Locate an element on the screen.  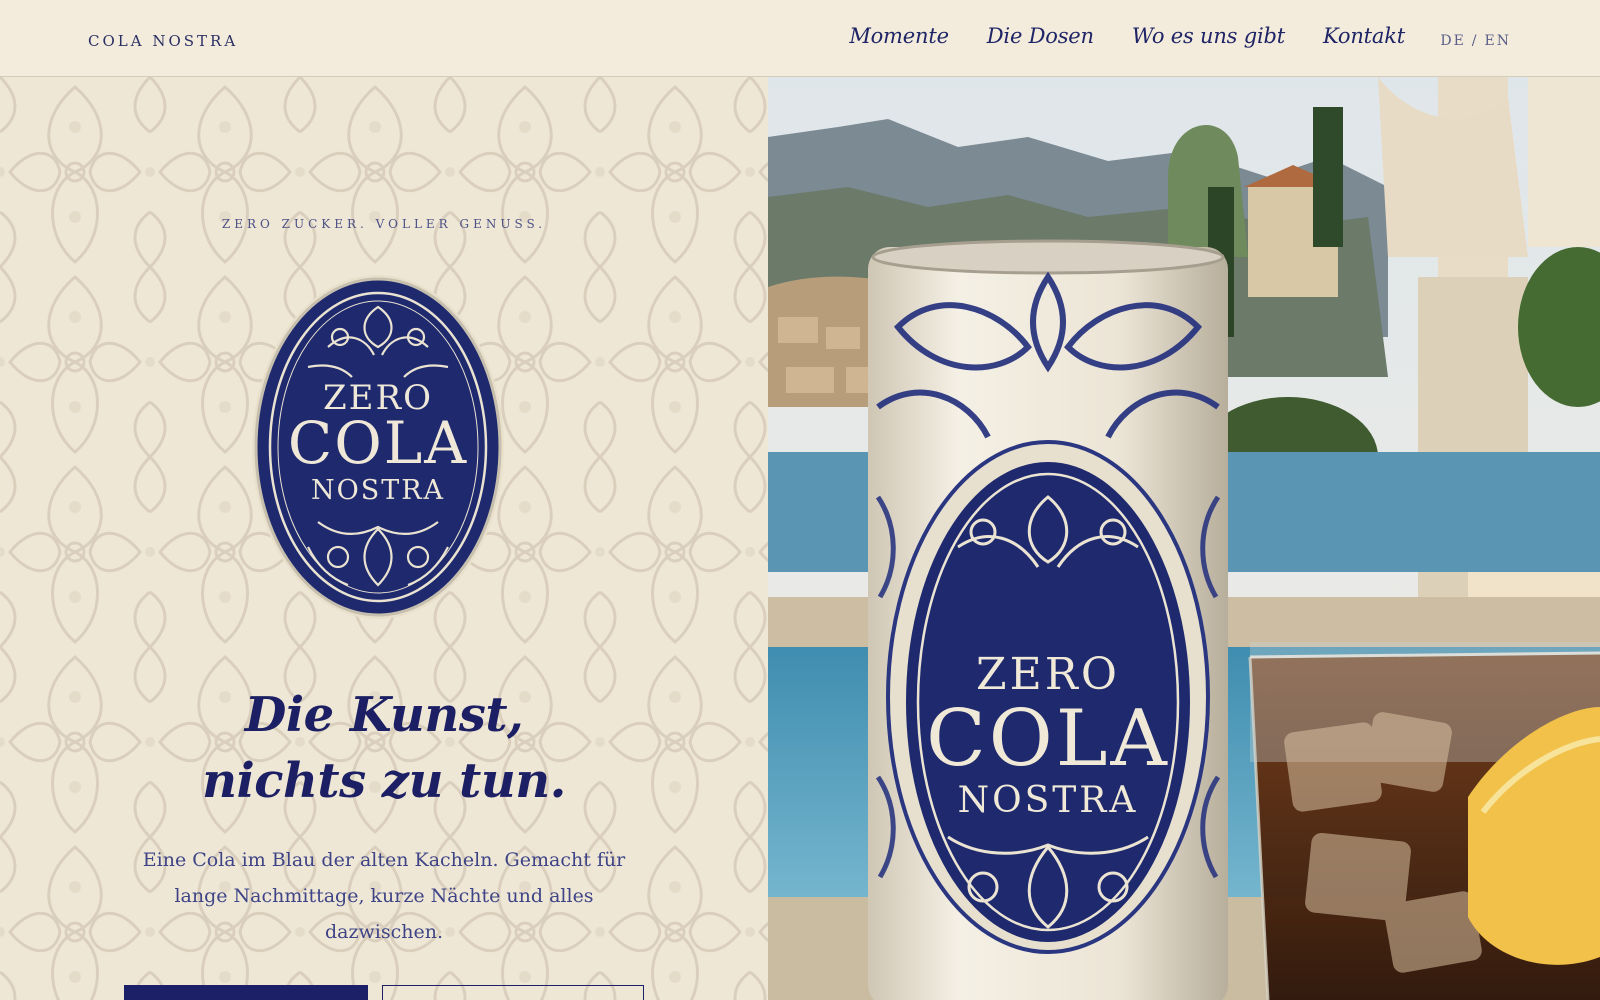
nav-link-momente: Momente is located at coordinates (899, 36).